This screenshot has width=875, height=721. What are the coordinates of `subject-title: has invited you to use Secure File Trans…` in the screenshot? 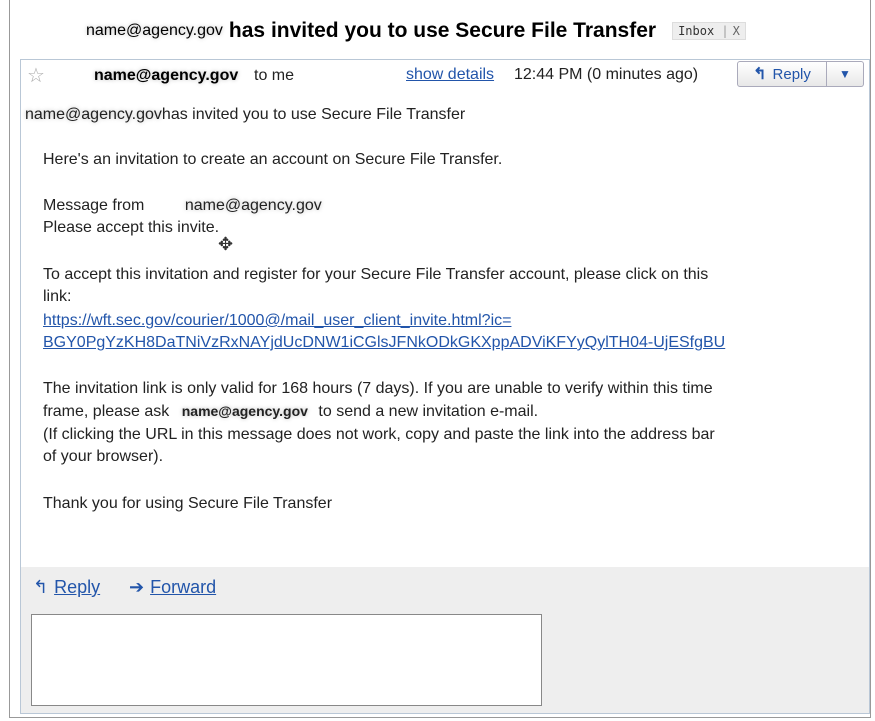 It's located at (442, 30).